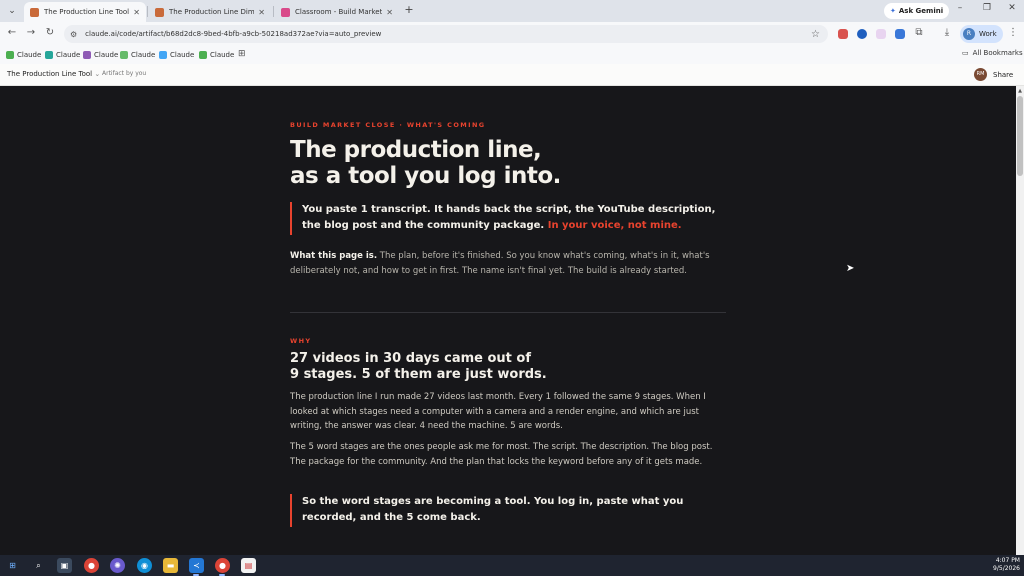 This screenshot has height=576, width=1024. I want to click on chrome-icon: ●, so click(91, 565).